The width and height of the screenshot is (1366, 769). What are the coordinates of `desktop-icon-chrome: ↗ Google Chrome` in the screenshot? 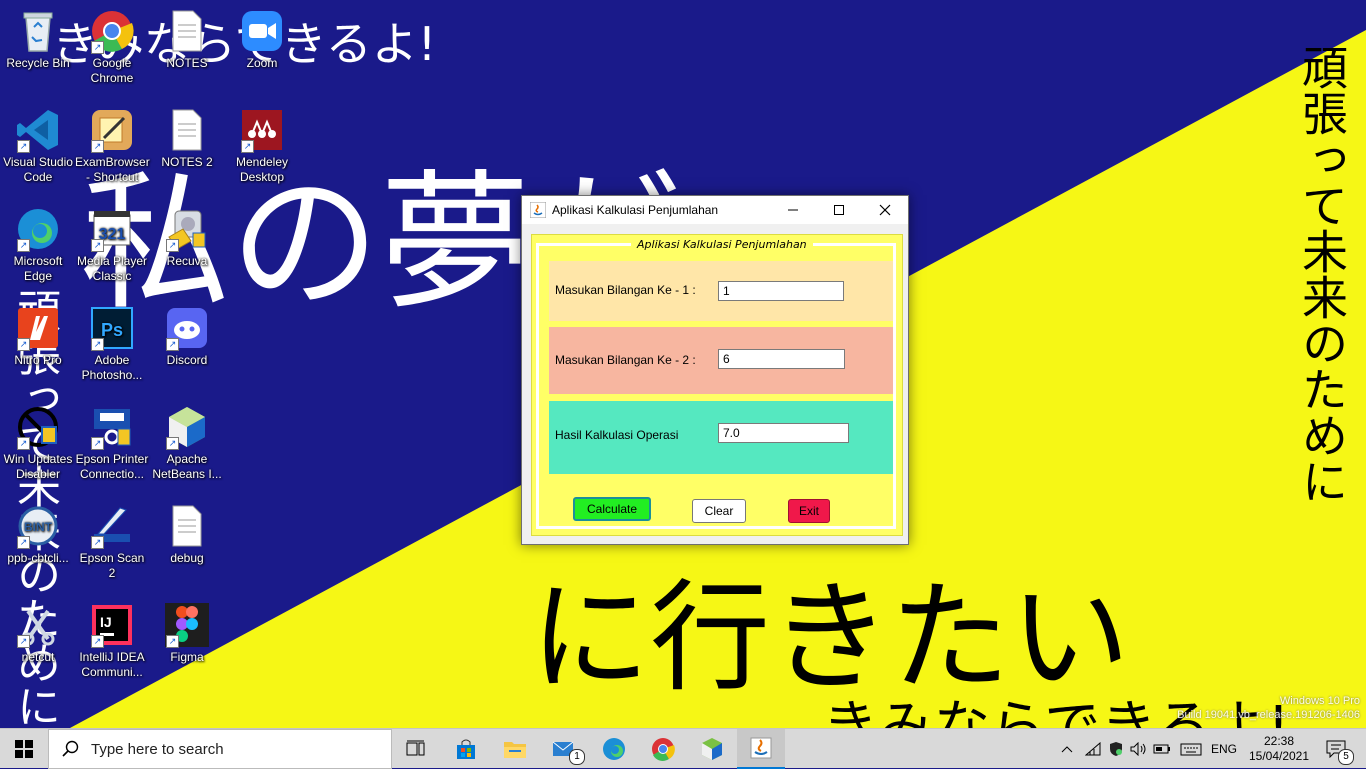 It's located at (112, 47).